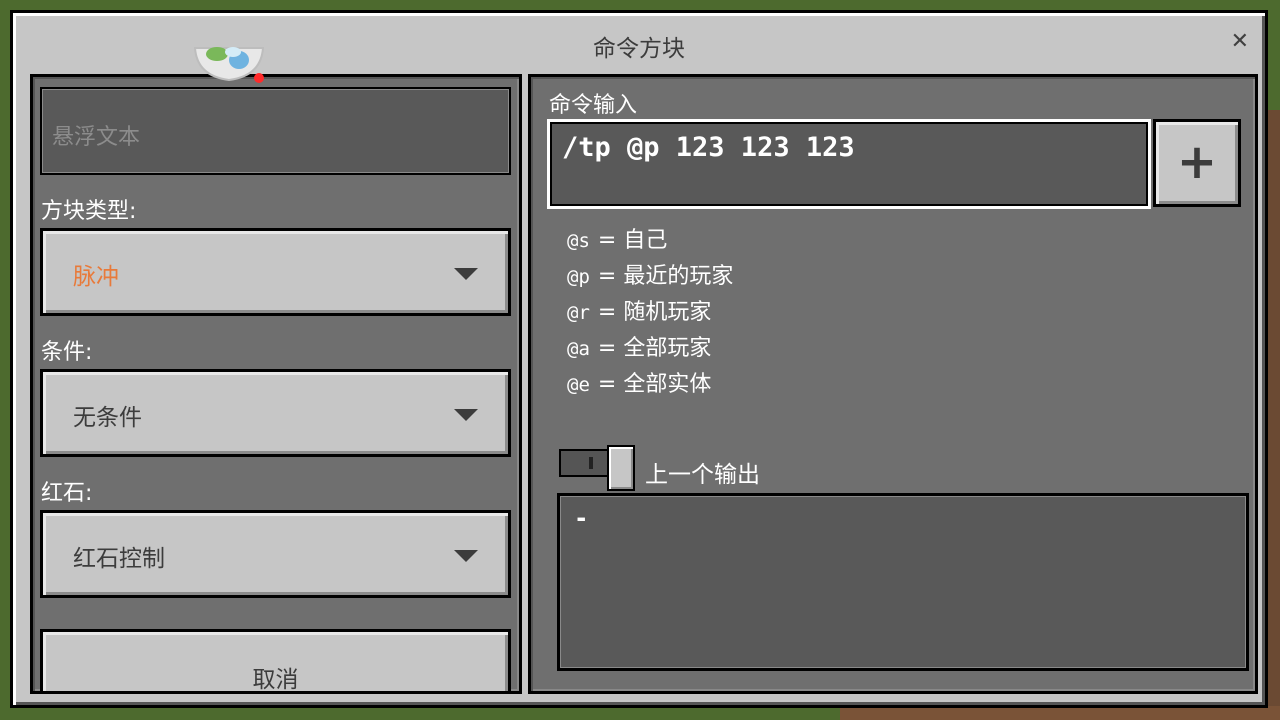 This screenshot has height=720, width=1280. Describe the element at coordinates (1060, 713) in the screenshot. I see `background-dirt-bottom` at that location.